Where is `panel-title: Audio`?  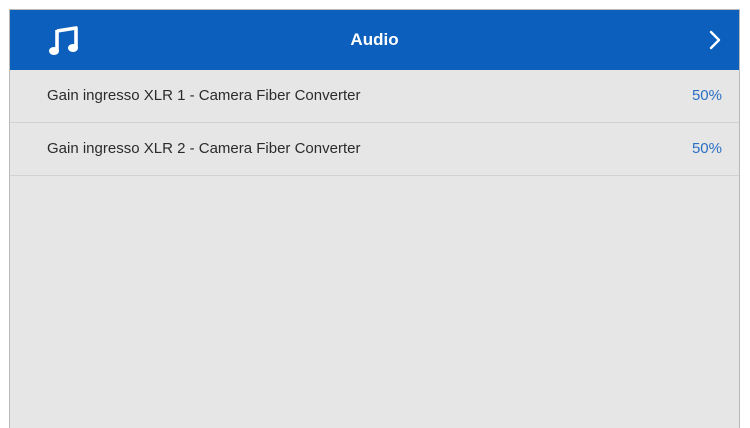
panel-title: Audio is located at coordinates (374, 39).